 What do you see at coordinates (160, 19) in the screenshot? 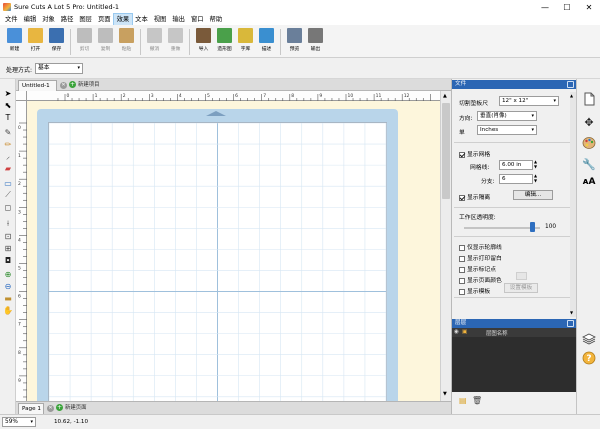
I see `menu-item: 视图` at bounding box center [160, 19].